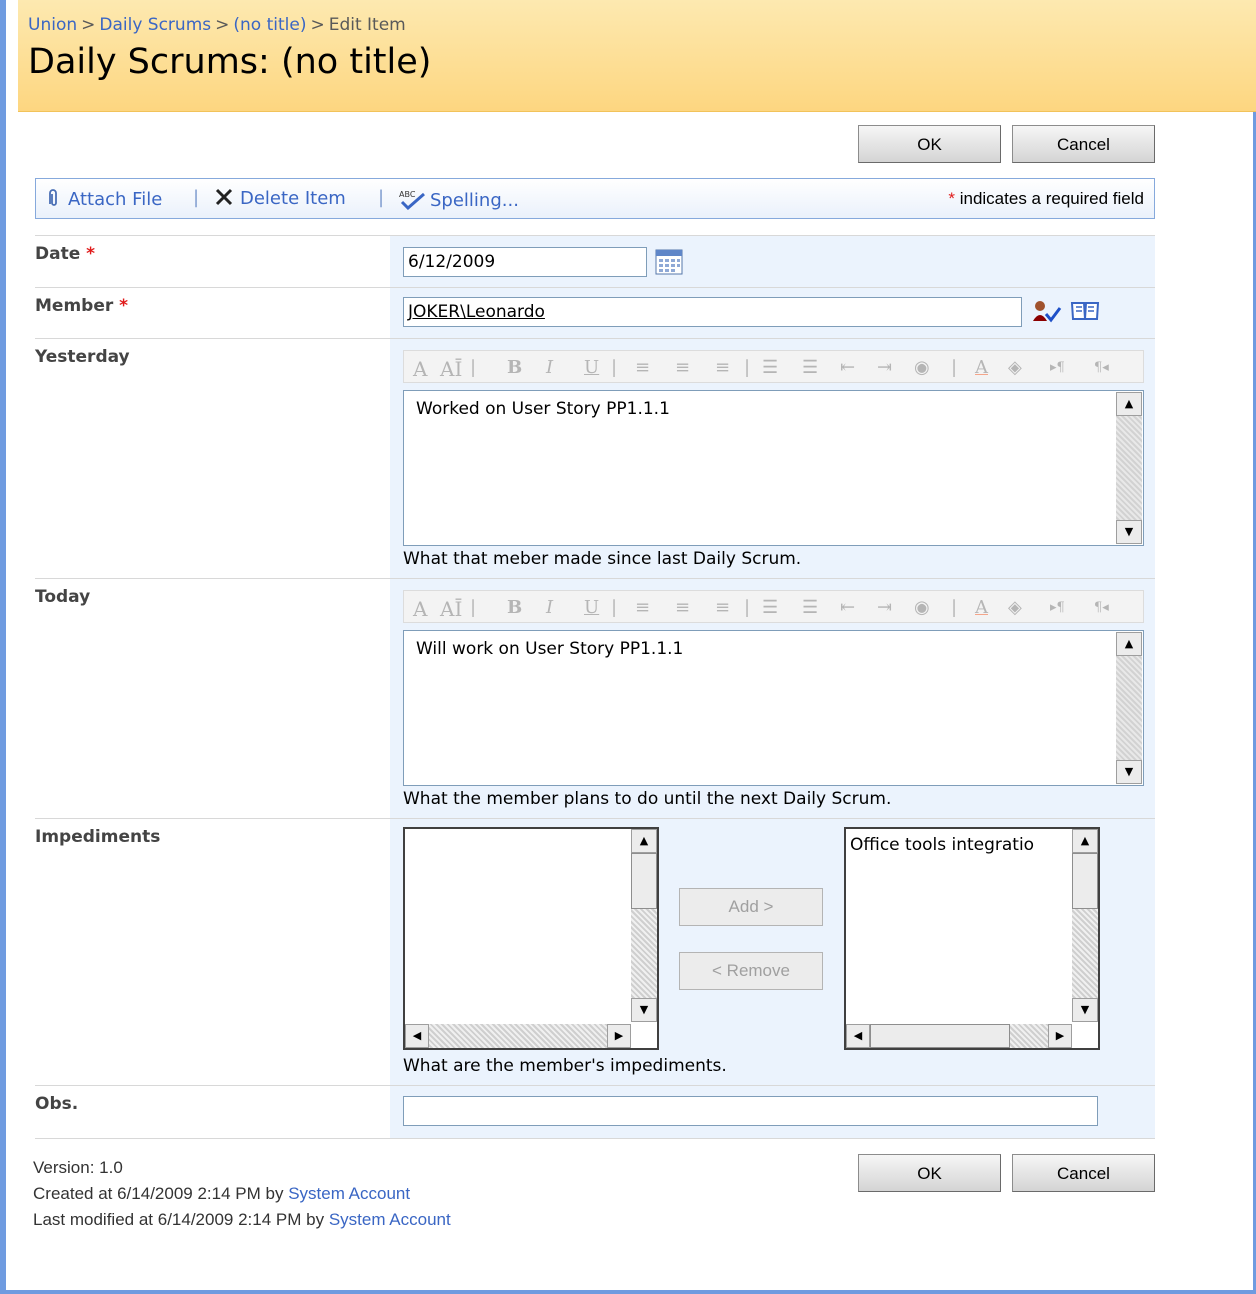 Image resolution: width=1256 pixels, height=1294 pixels. What do you see at coordinates (525, 262) in the screenshot?
I see `date-input: 6/12/2009` at bounding box center [525, 262].